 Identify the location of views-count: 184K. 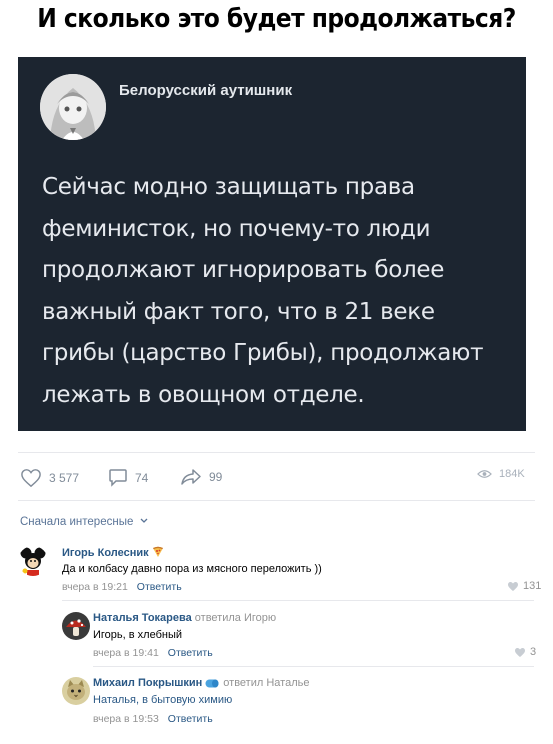
(512, 474).